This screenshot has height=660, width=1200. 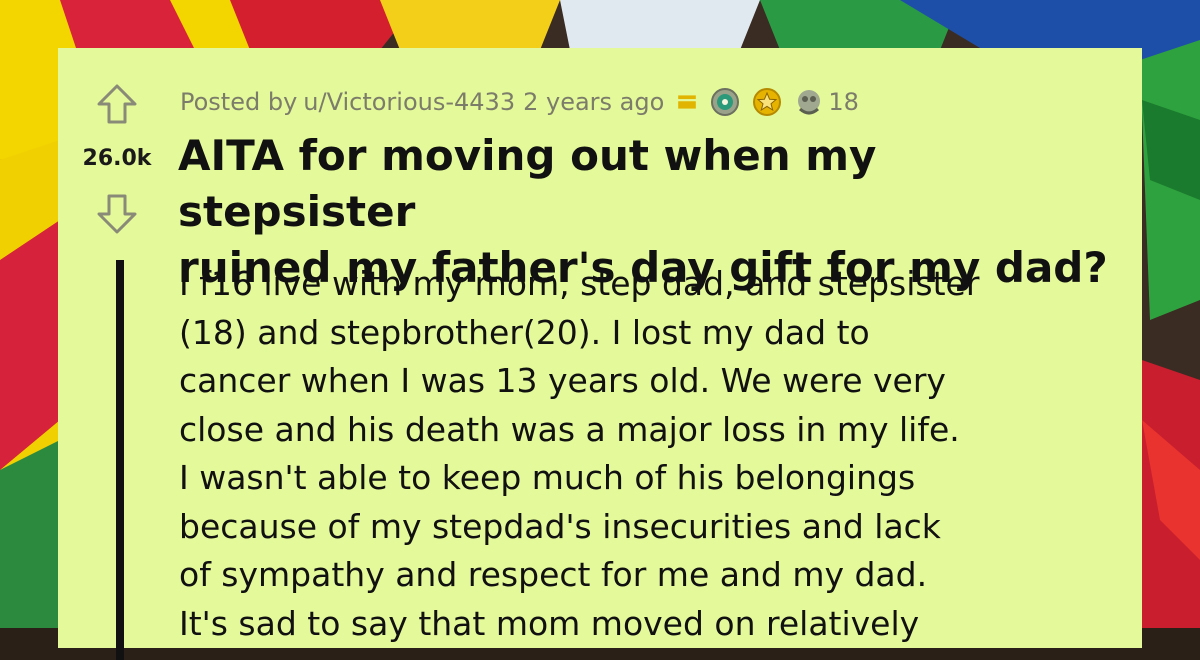 I want to click on downvote-arrow-icon, so click(x=117, y=214).